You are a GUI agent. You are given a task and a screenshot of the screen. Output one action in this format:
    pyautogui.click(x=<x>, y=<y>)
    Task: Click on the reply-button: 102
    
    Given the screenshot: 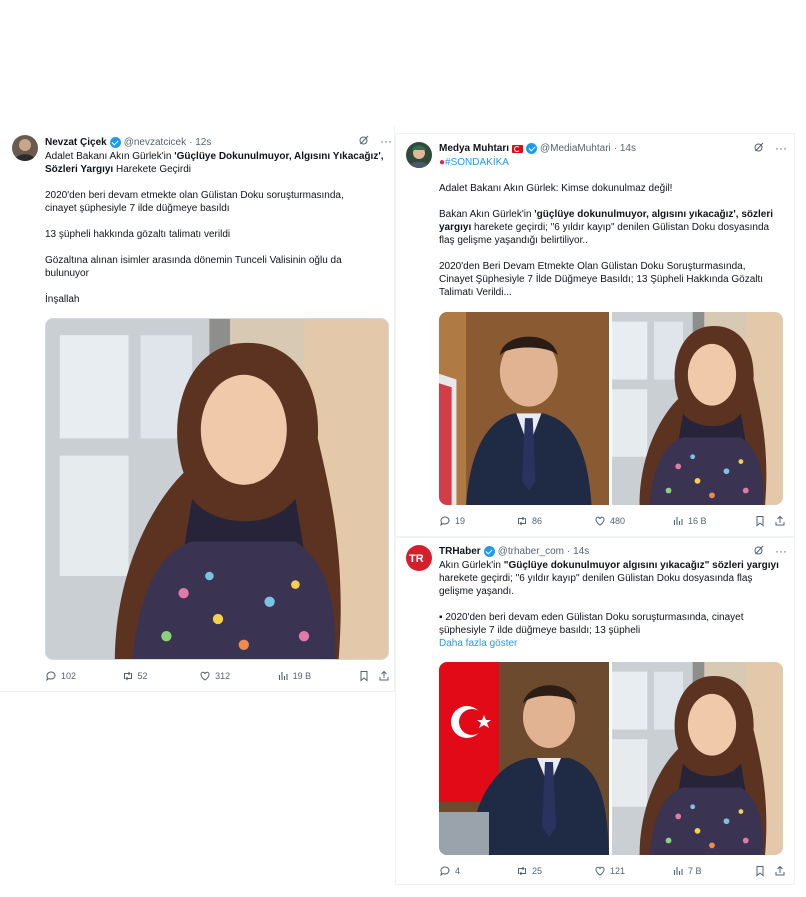 What is the action you would take?
    pyautogui.click(x=83, y=676)
    